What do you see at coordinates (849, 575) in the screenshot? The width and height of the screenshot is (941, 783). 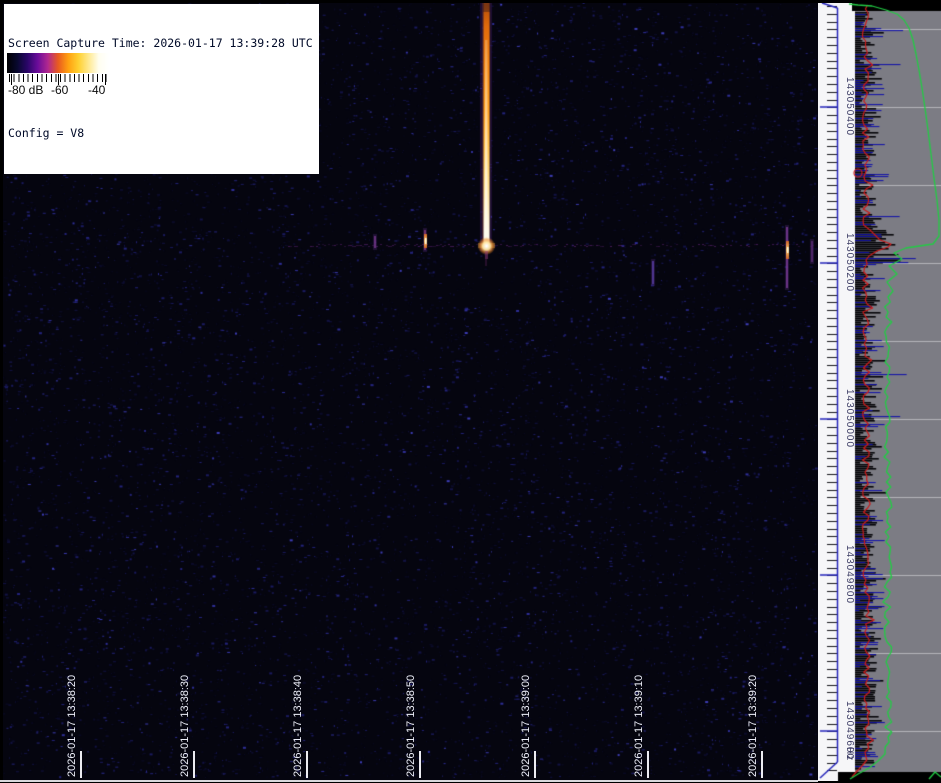 I see `freq-axis-label: 143049800` at bounding box center [849, 575].